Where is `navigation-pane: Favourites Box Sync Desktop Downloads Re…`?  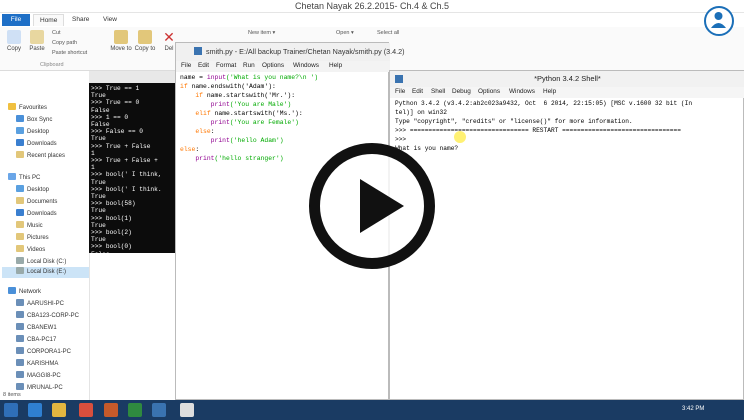 navigation-pane: Favourites Box Sync Desktop Downloads Re… is located at coordinates (45, 235).